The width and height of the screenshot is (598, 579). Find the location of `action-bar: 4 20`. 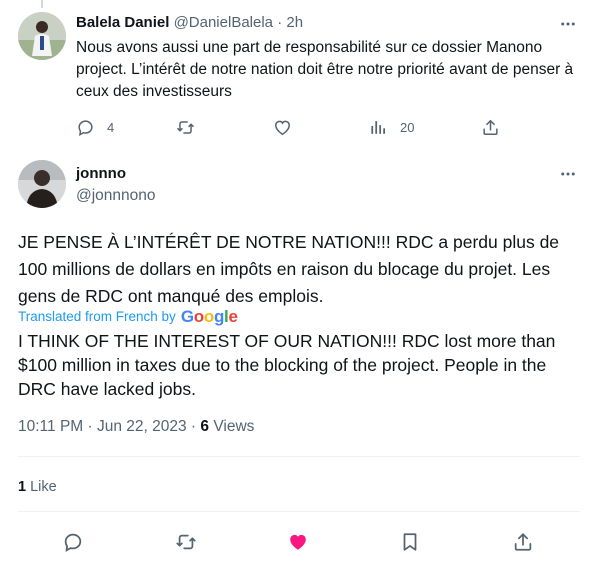

action-bar: 4 20 is located at coordinates (291, 127).